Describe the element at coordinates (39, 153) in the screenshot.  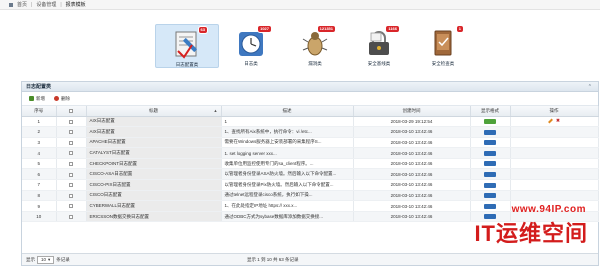
I see `row-no: 4` at that location.